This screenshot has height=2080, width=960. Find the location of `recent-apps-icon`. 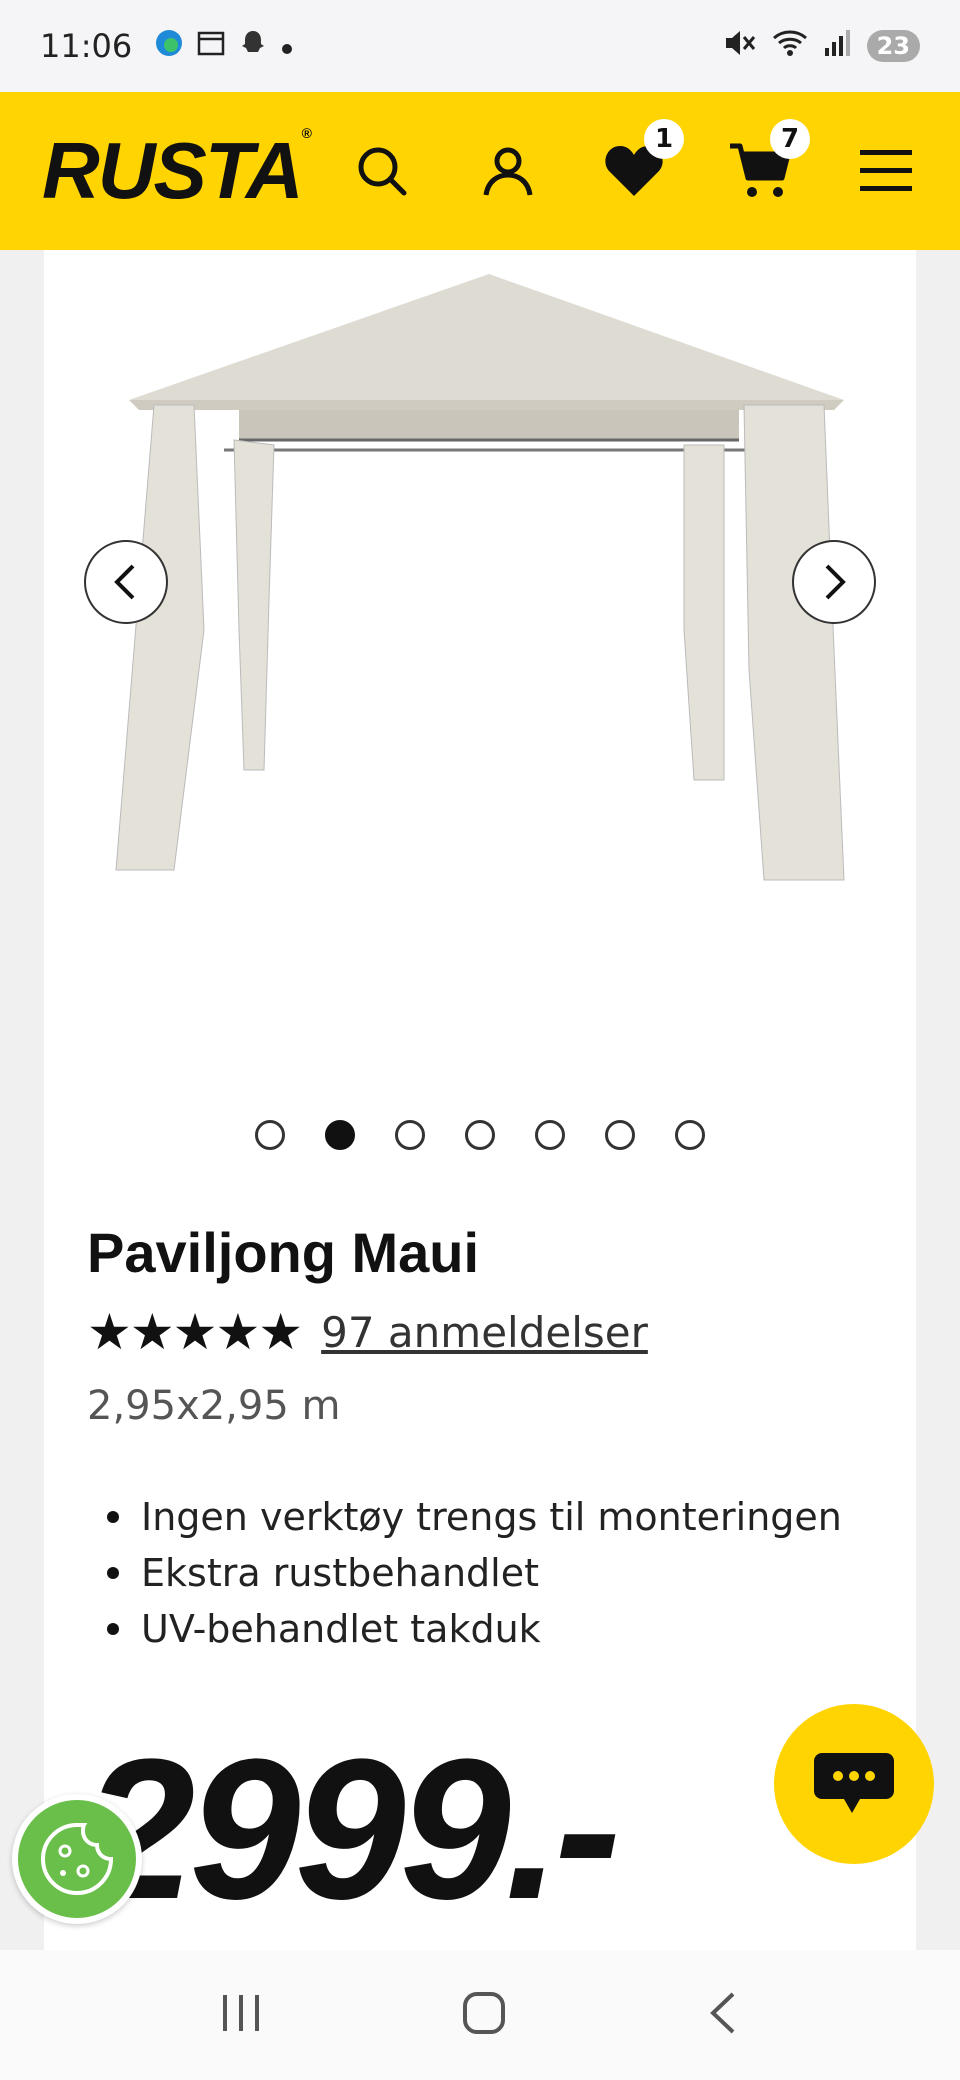

recent-apps-icon is located at coordinates (241, 2013).